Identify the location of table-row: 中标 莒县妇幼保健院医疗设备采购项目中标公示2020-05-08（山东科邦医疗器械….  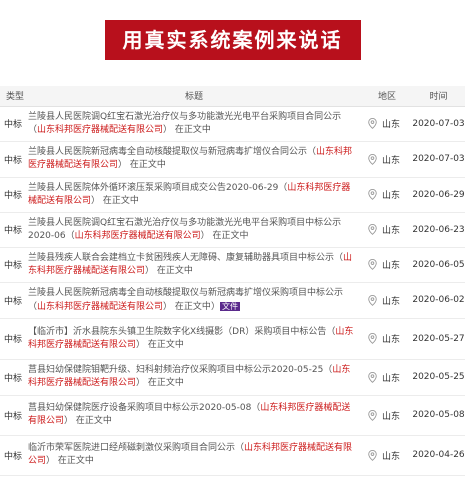
(232, 415).